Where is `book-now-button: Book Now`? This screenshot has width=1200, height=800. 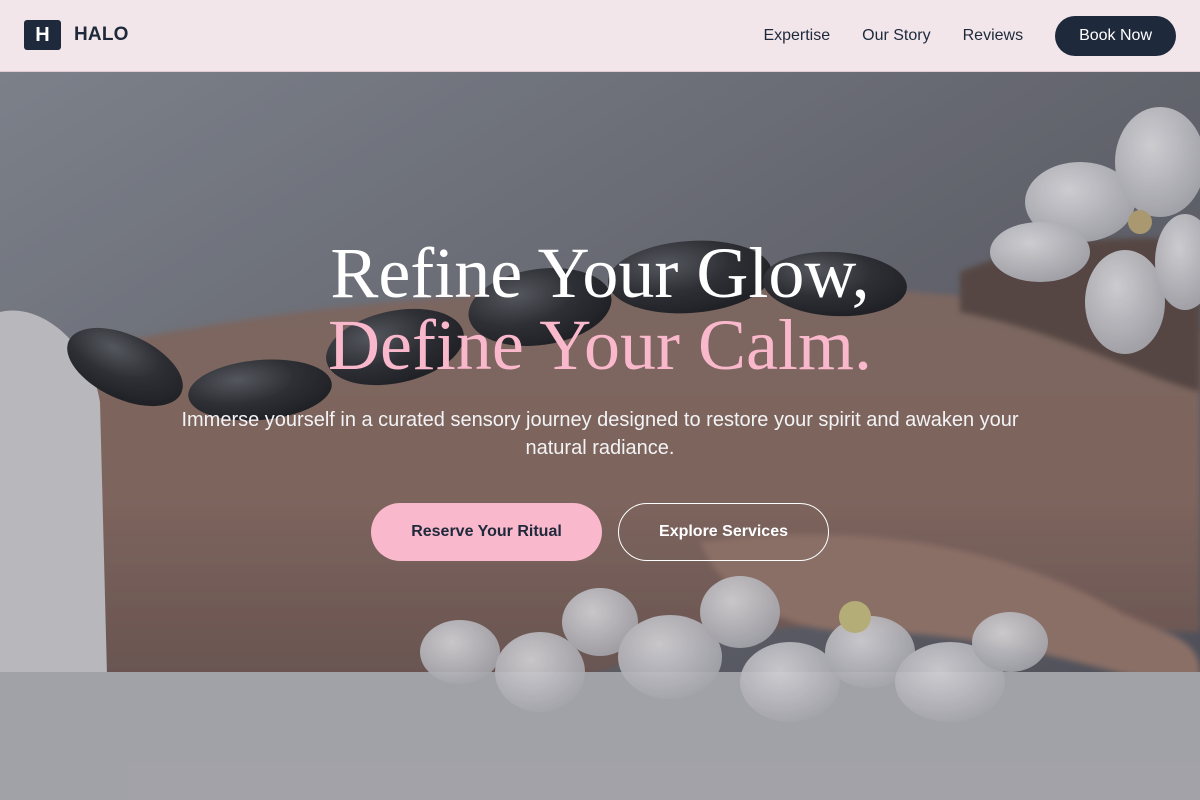
book-now-button: Book Now is located at coordinates (1115, 36).